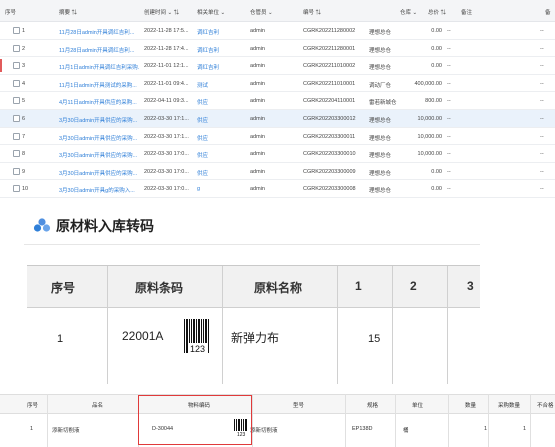  I want to click on dt-cell-spec: EP138D, so click(362, 429).